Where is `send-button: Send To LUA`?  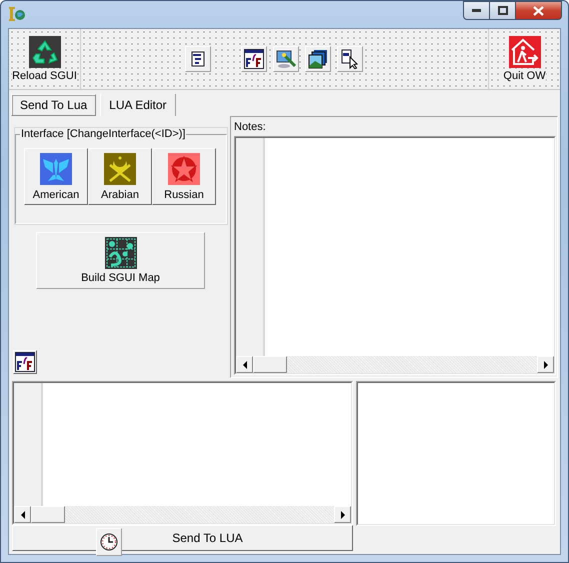
send-button: Send To LUA is located at coordinates (182, 538).